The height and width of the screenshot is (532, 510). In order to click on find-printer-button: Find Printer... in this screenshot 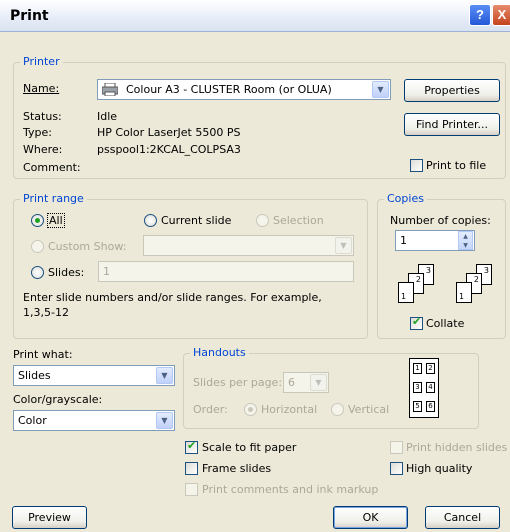, I will do `click(452, 124)`.